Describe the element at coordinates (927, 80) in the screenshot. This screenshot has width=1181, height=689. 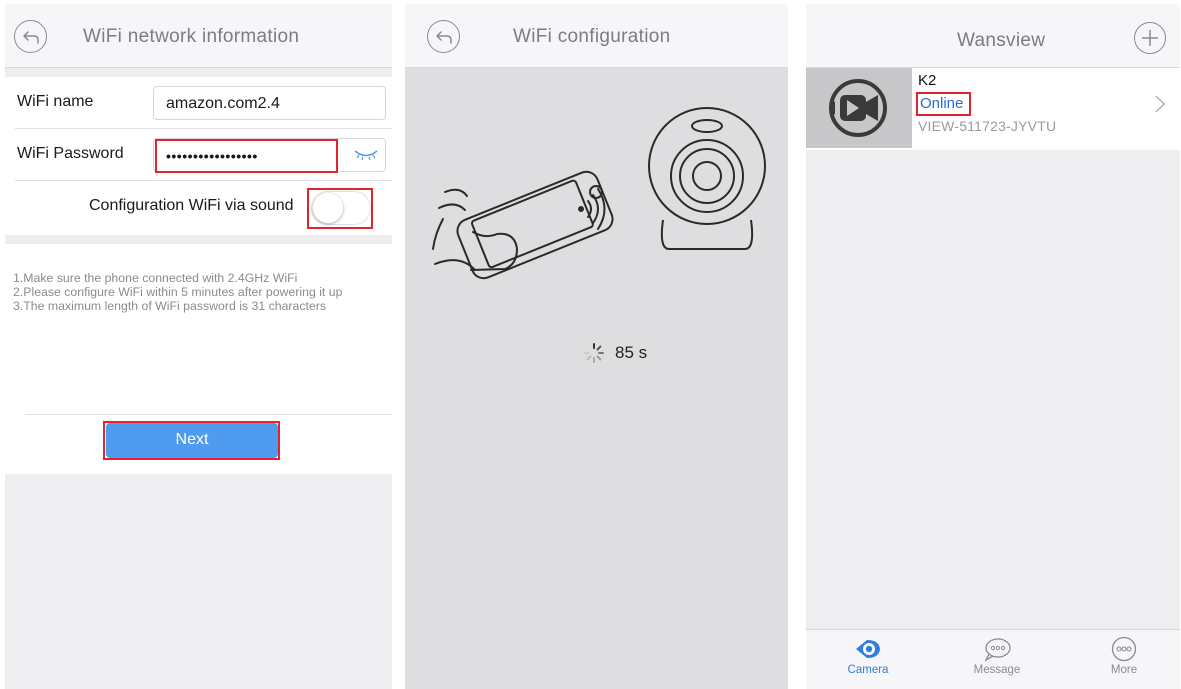
I see `device-name: K2` at that location.